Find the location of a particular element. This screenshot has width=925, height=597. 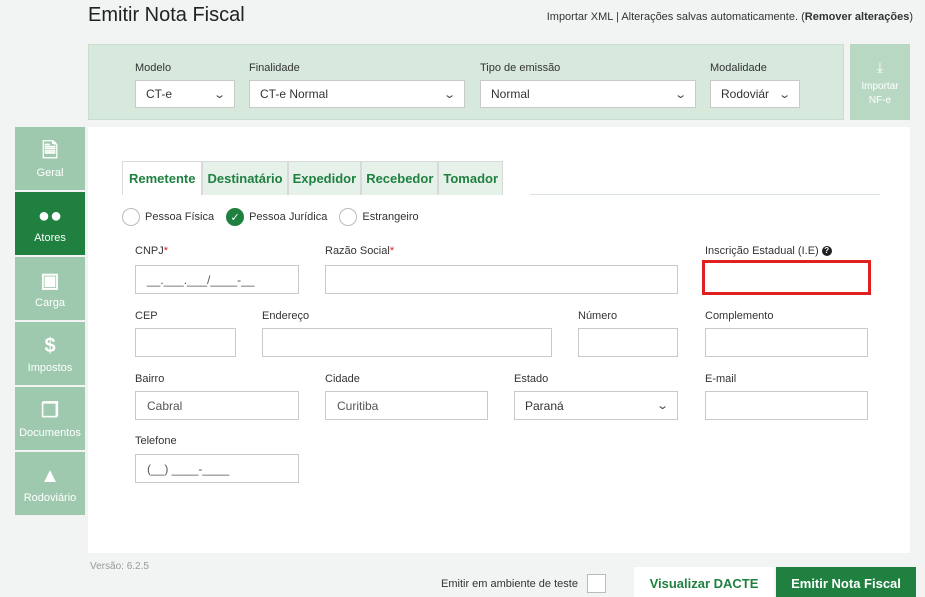

page-title: Emitir Nota Fiscal is located at coordinates (166, 15).